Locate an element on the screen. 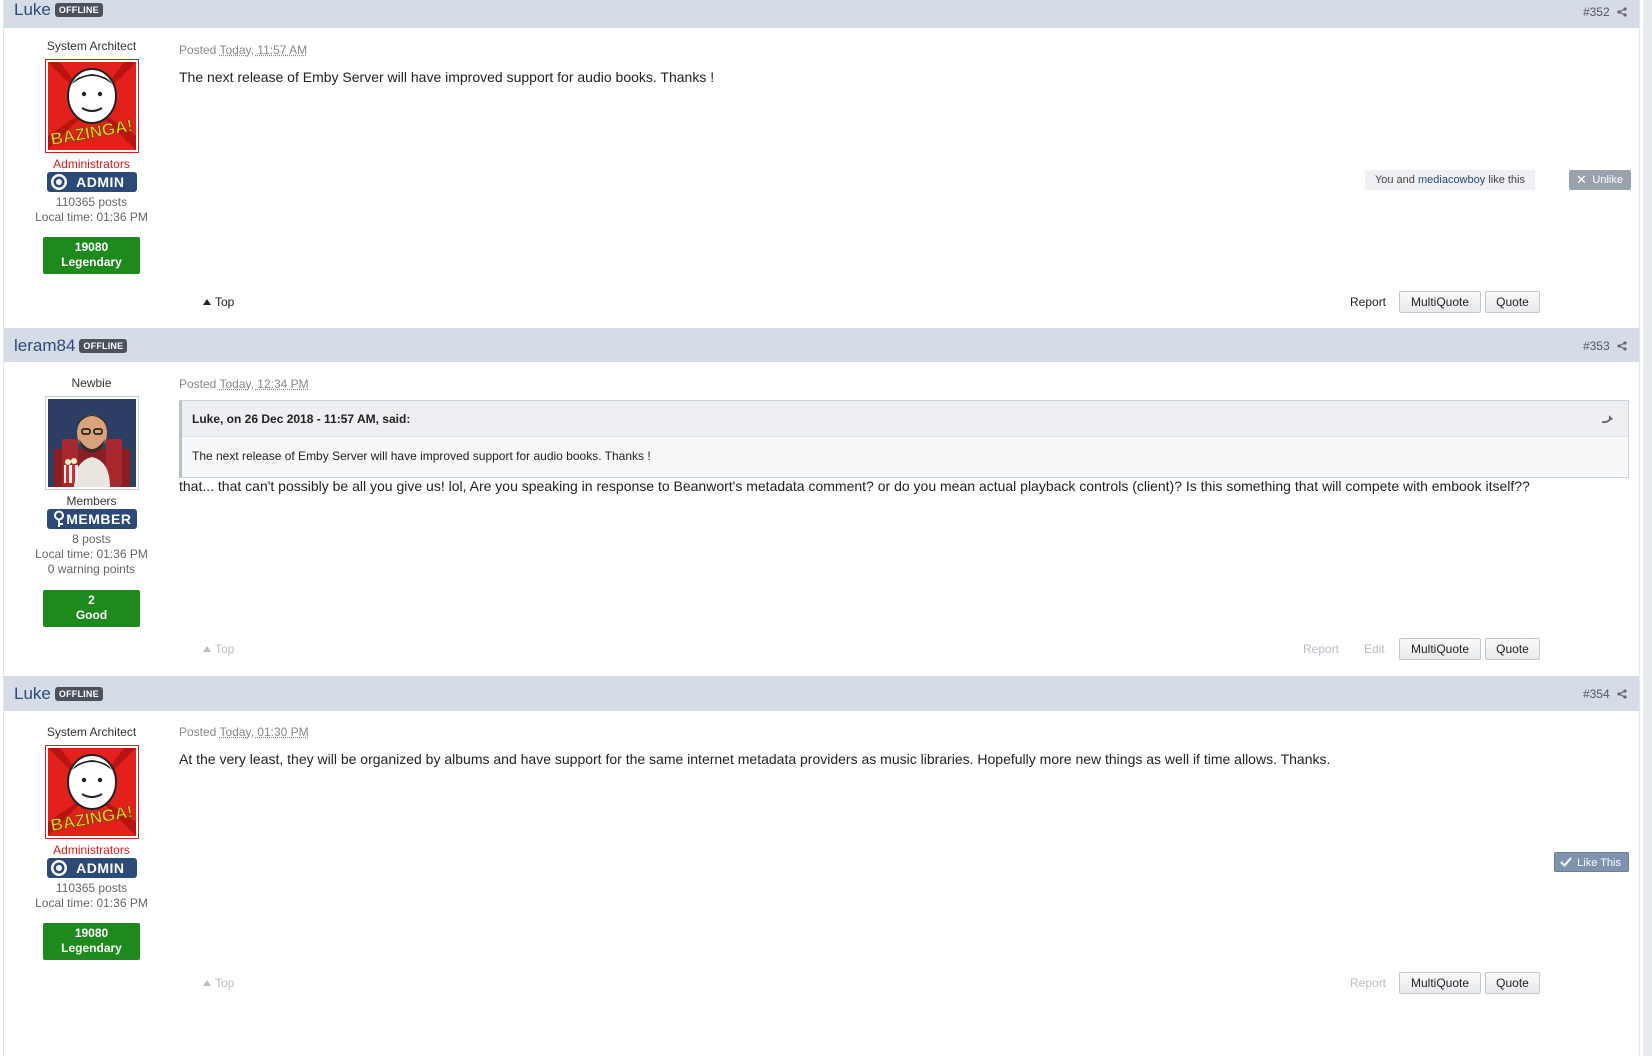 This screenshot has width=1652, height=1056. post-number-link: #353 is located at coordinates (1605, 346).